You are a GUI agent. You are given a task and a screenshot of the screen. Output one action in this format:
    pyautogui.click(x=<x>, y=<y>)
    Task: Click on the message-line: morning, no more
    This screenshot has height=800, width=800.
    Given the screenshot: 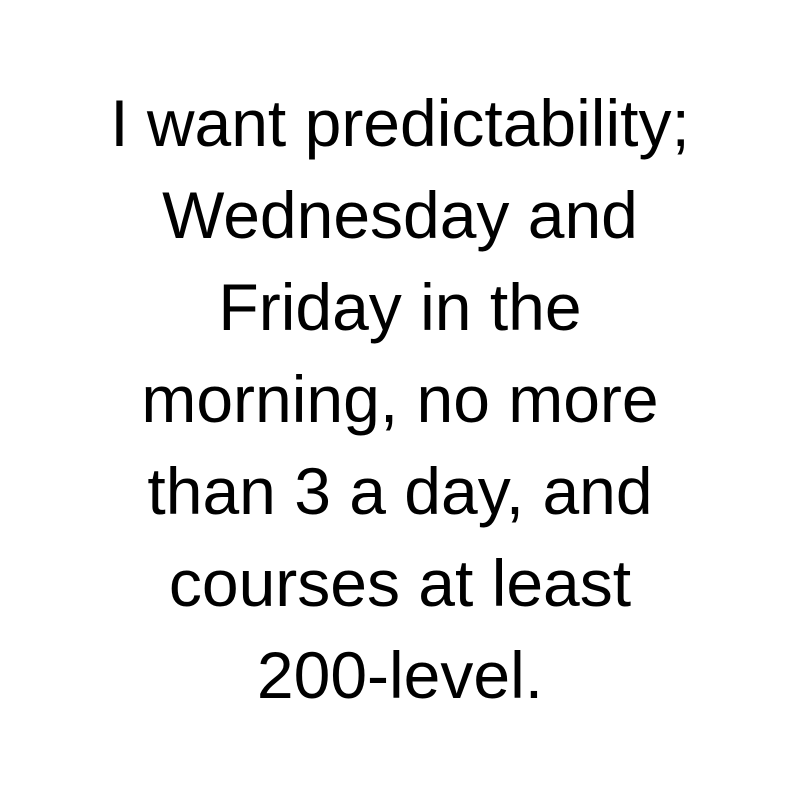 What is the action you would take?
    pyautogui.click(x=400, y=399)
    